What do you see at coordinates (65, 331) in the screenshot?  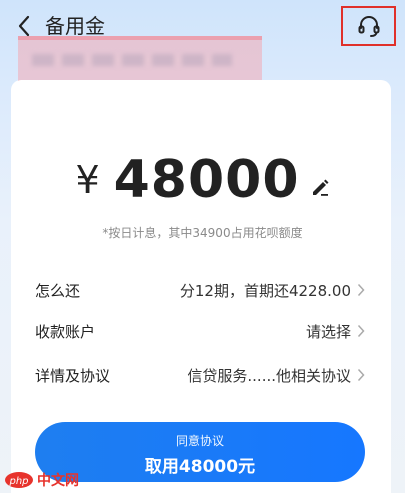 I see `row-label: 收款账户` at bounding box center [65, 331].